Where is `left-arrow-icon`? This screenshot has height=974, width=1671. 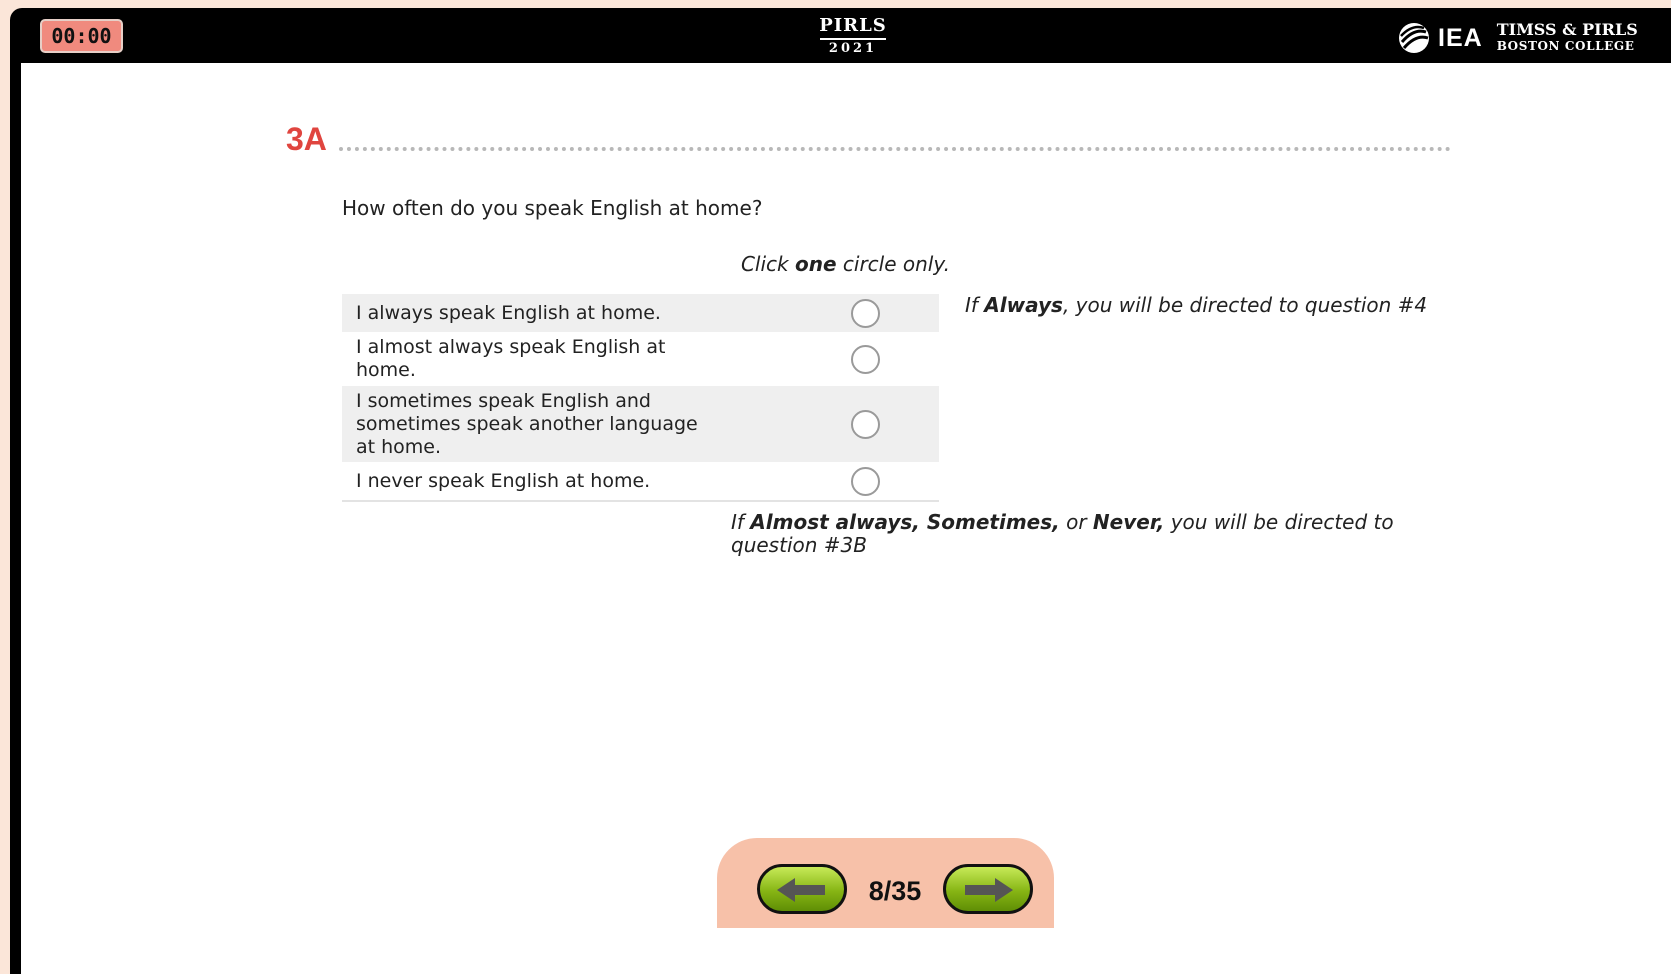 left-arrow-icon is located at coordinates (801, 890).